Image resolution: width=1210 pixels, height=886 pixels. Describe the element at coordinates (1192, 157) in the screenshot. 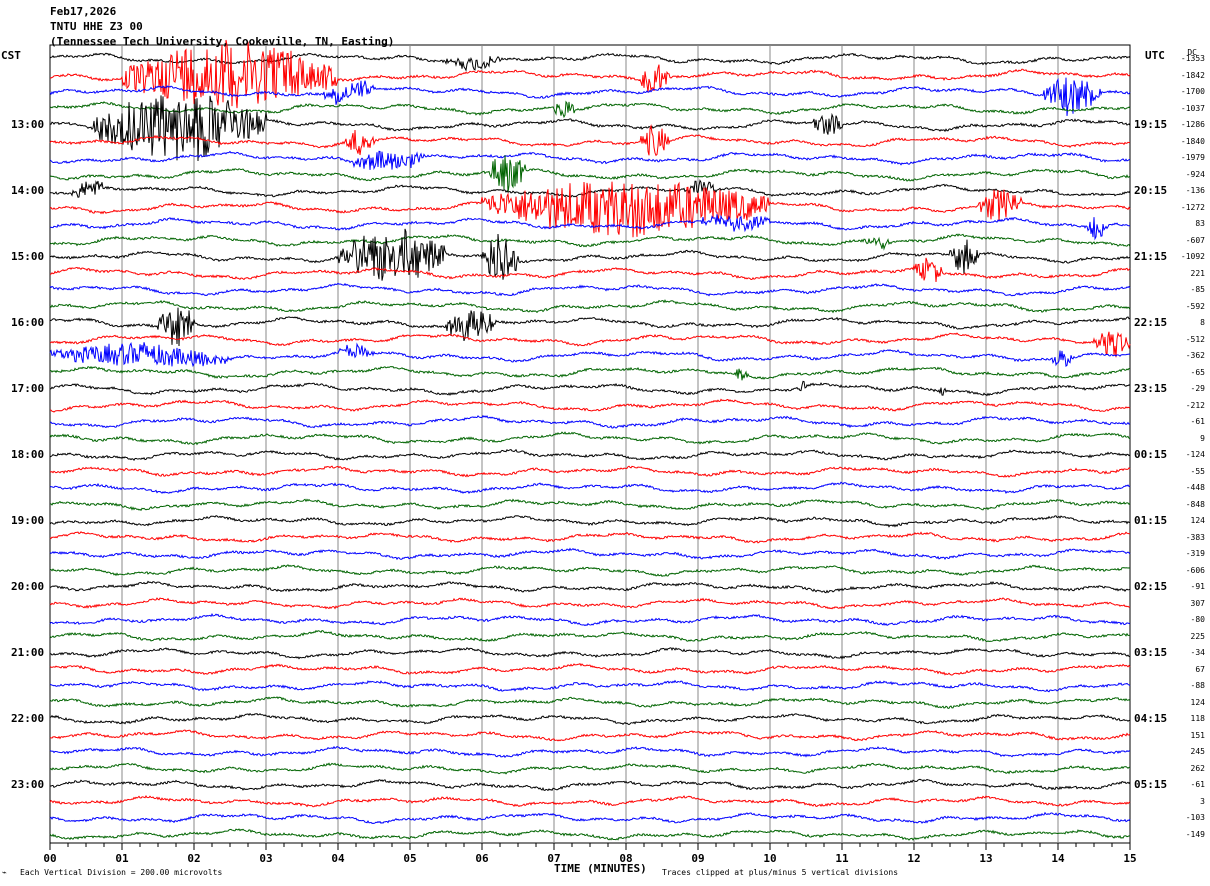

I see `dc-offset-label: -1979` at that location.